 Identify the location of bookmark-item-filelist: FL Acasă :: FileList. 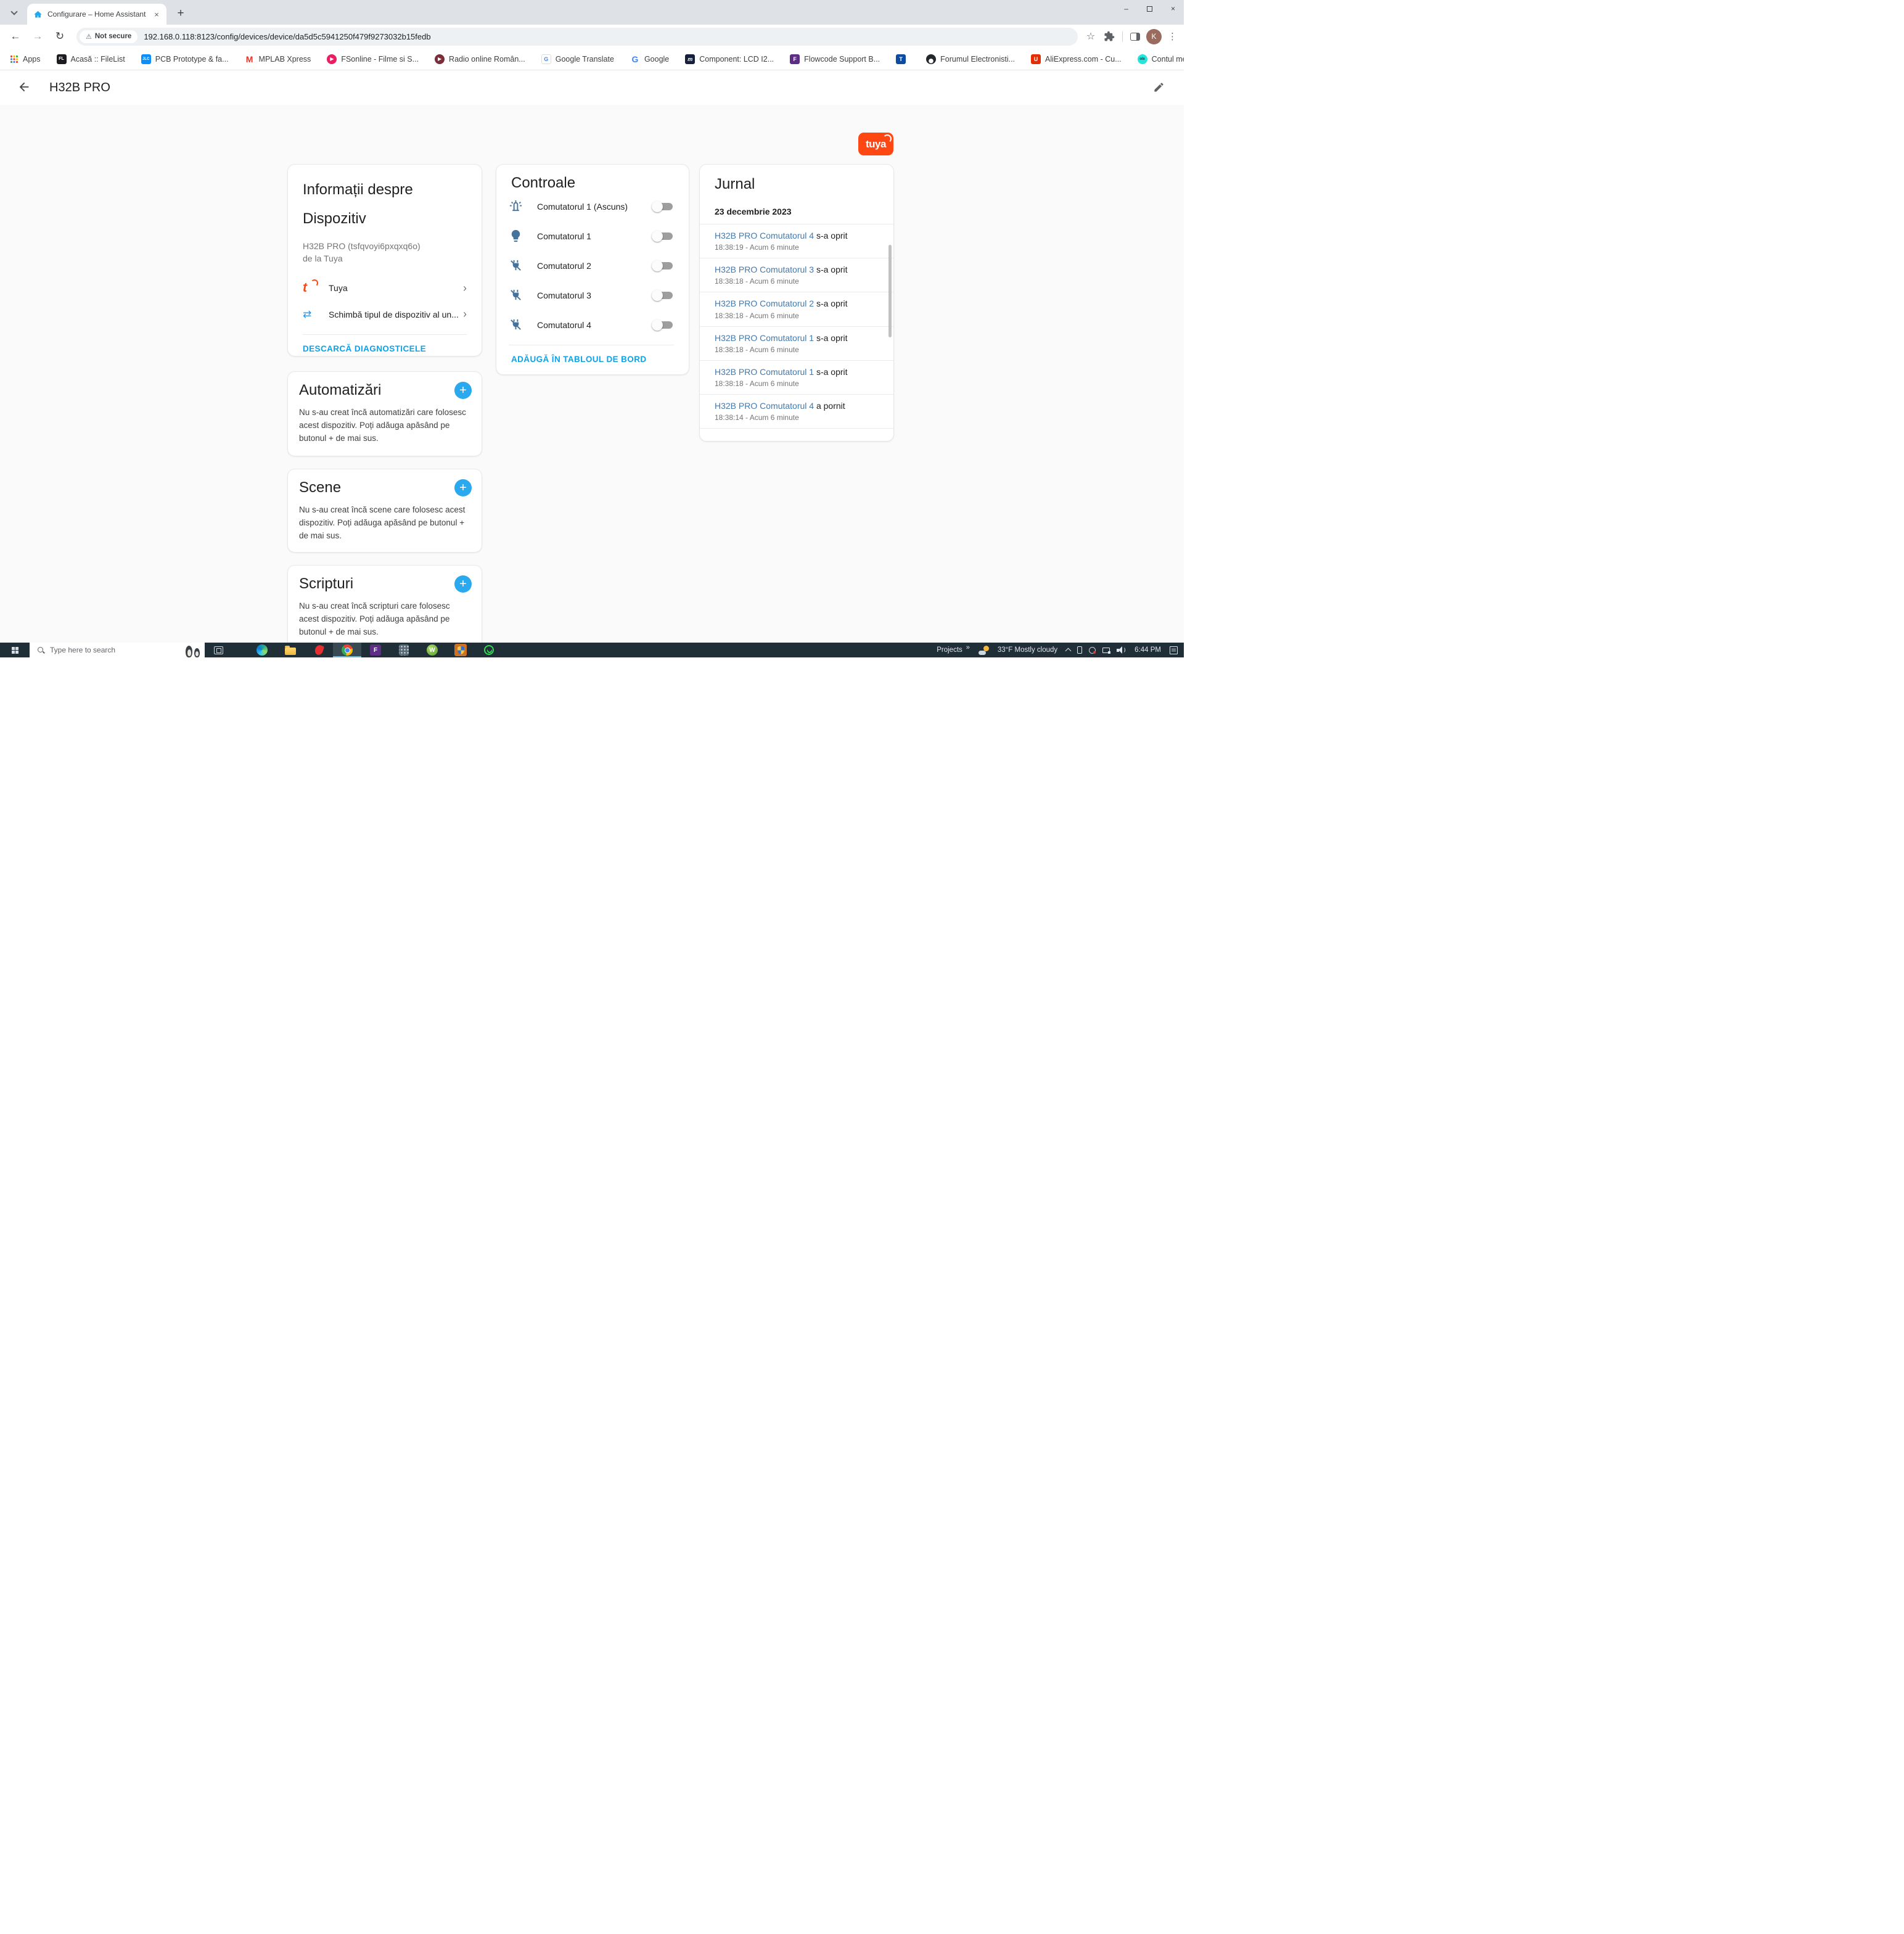
(90, 59).